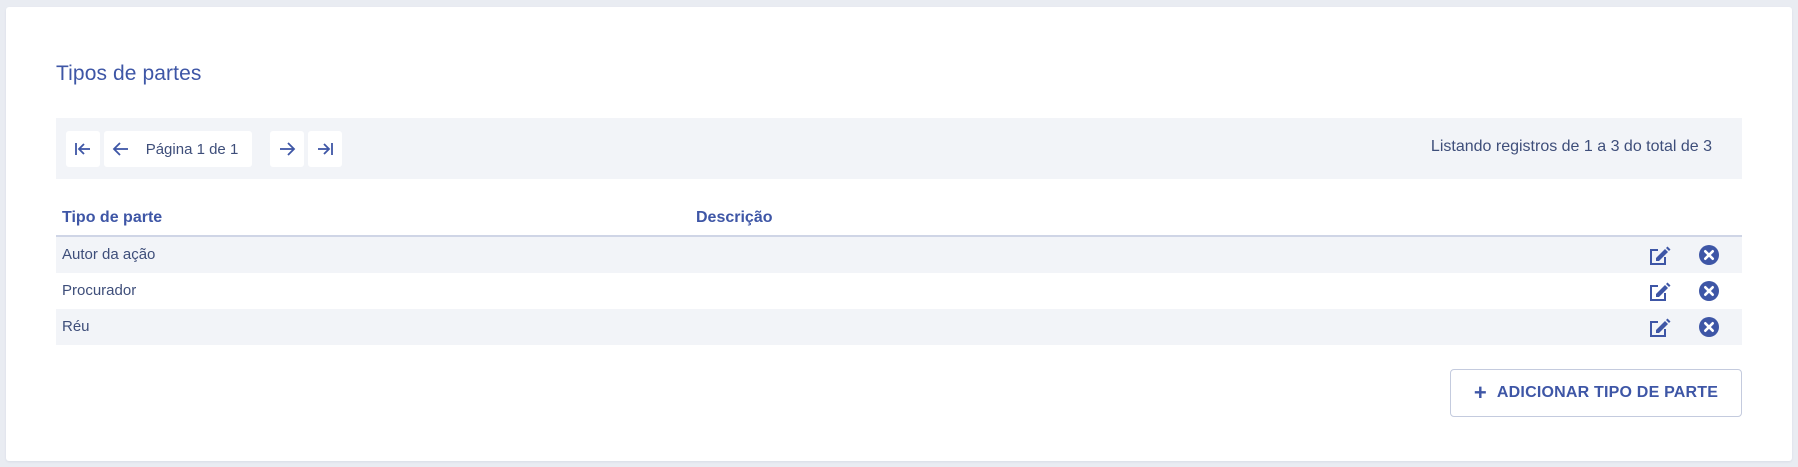  I want to click on add-tipo-de-parte-button: + ADICIONAR TIPO DE PARTE, so click(1596, 393).